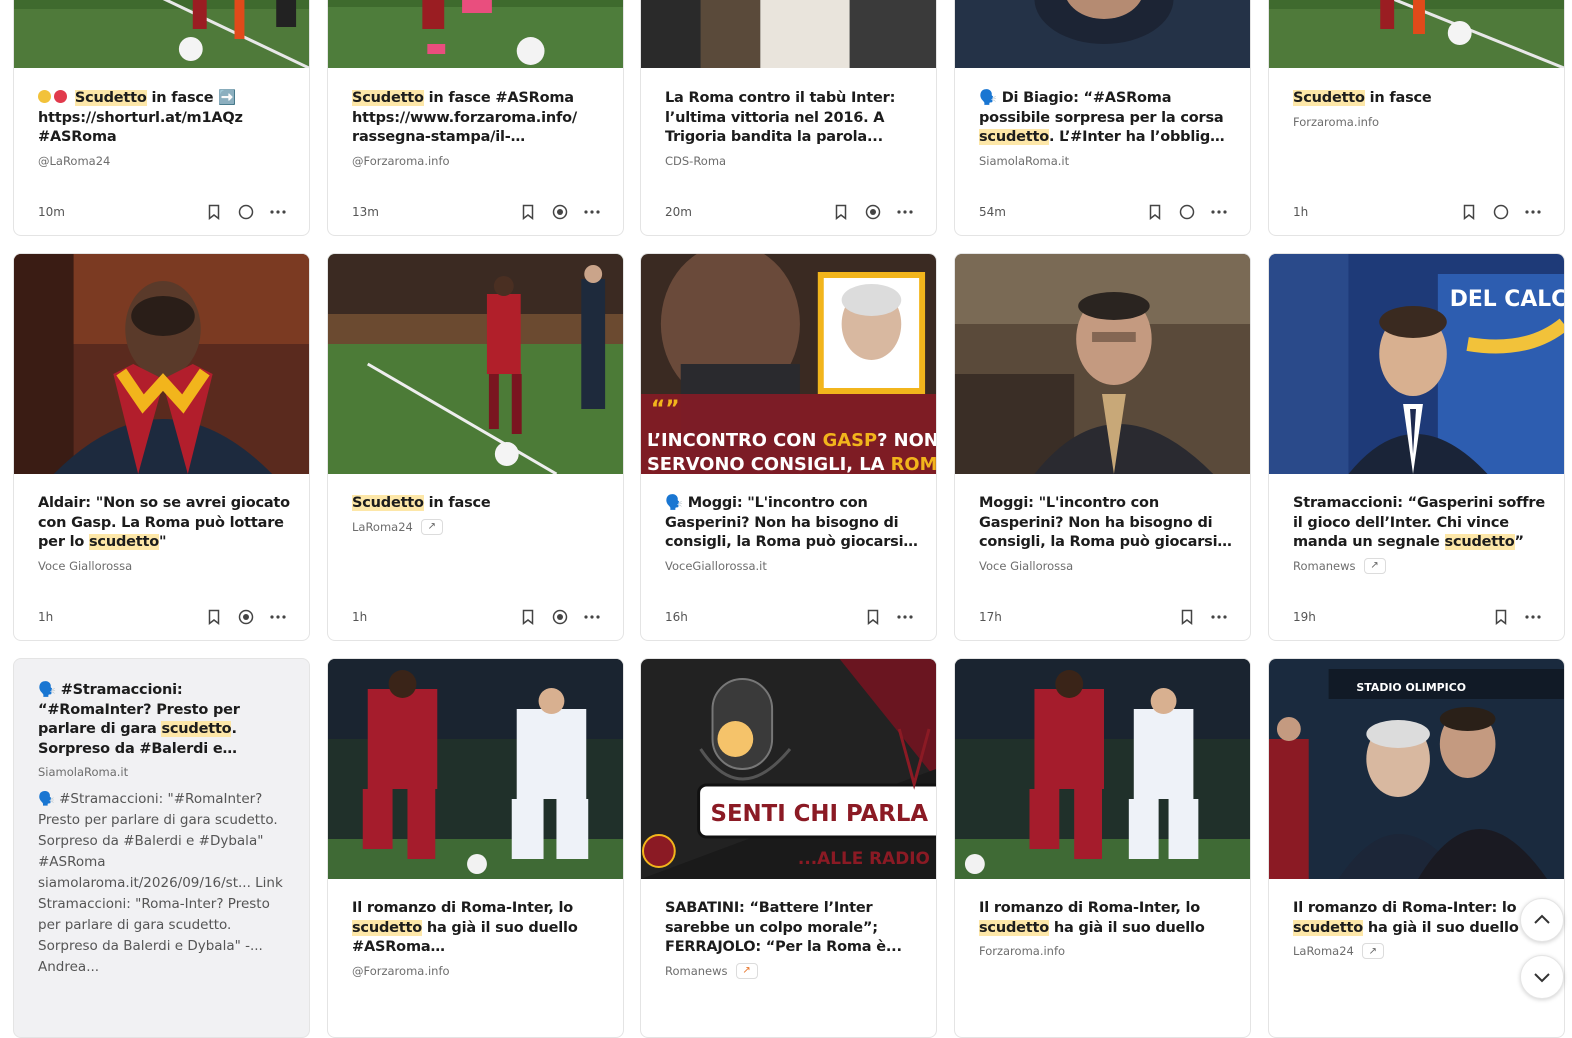 The image size is (1572, 1038). I want to click on news-card: Scudetto in fasce Forzaroma.info 1h, so click(1416, 118).